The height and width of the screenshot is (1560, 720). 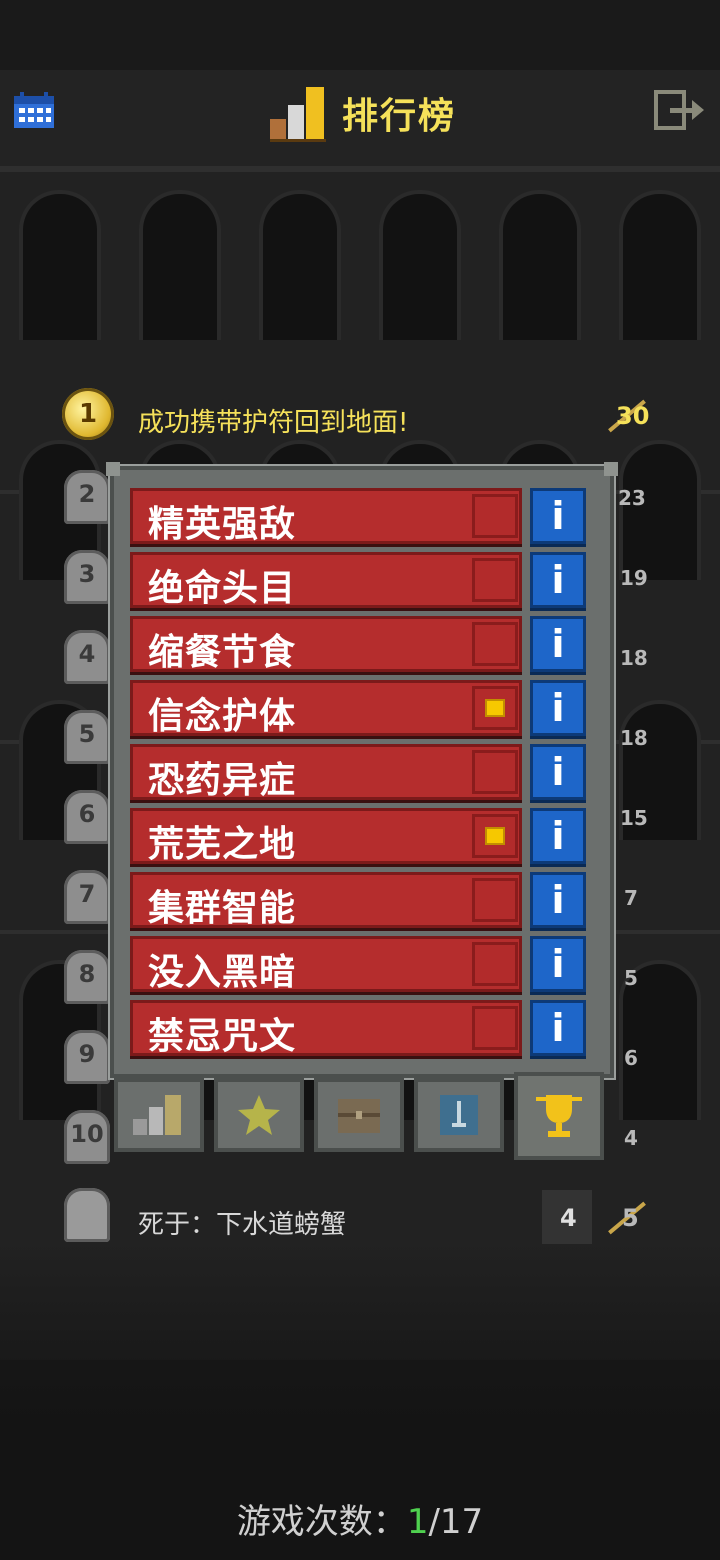 I want to click on depth-stairs-icon: 4, so click(x=567, y=1217).